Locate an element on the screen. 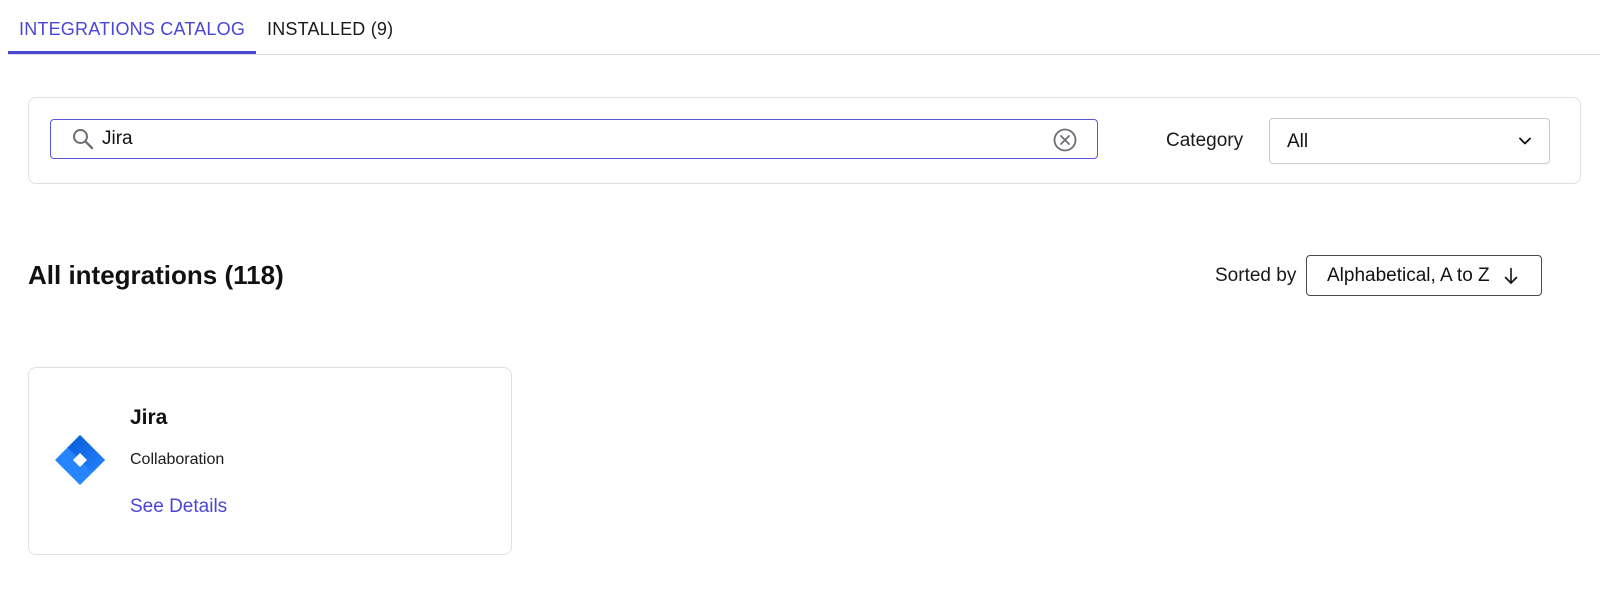 Image resolution: width=1600 pixels, height=590 pixels. chevron-down-icon is located at coordinates (1525, 141).